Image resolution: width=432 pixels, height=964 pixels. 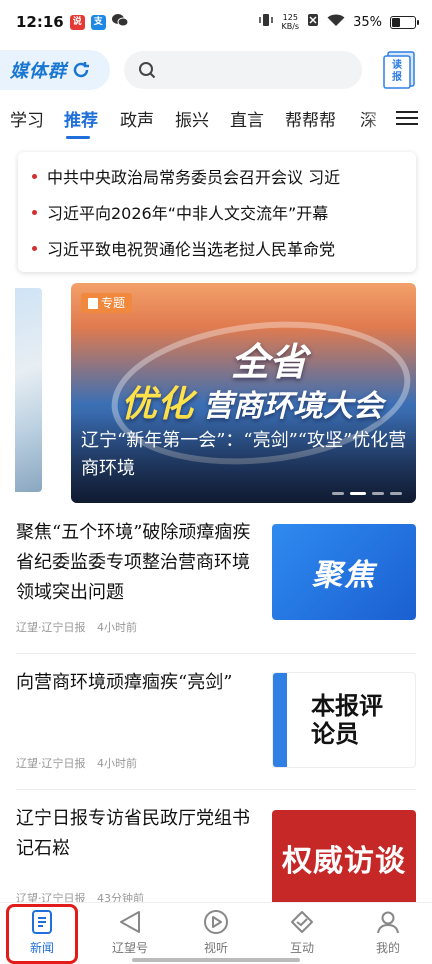 What do you see at coordinates (98, 22) in the screenshot?
I see `app-icon-blue: 支` at bounding box center [98, 22].